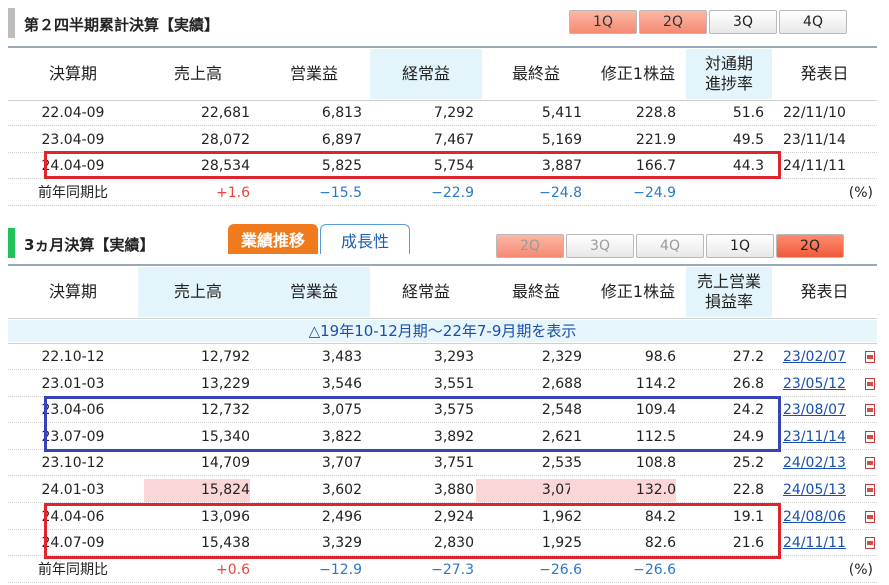 This screenshot has width=889, height=585. What do you see at coordinates (412, 165) in the screenshot?
I see `highlight-box-cumulative` at bounding box center [412, 165].